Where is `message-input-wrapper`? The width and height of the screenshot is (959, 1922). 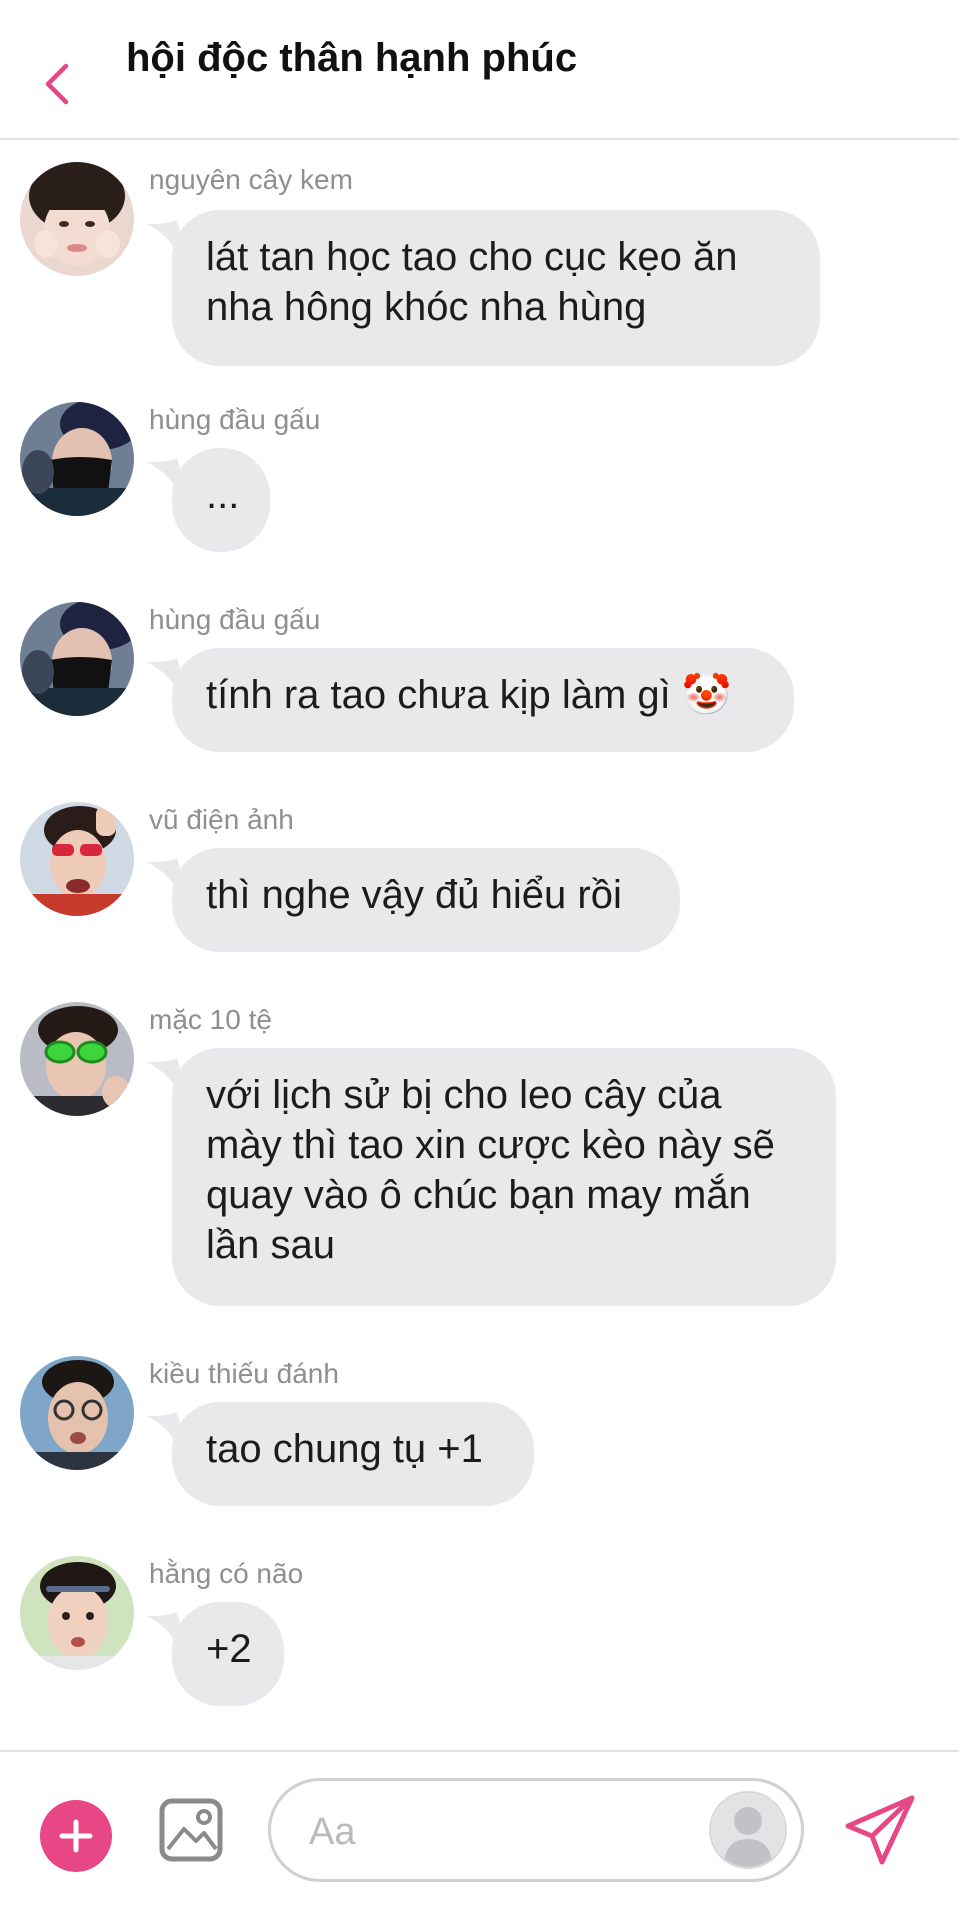 message-input-wrapper is located at coordinates (536, 1830).